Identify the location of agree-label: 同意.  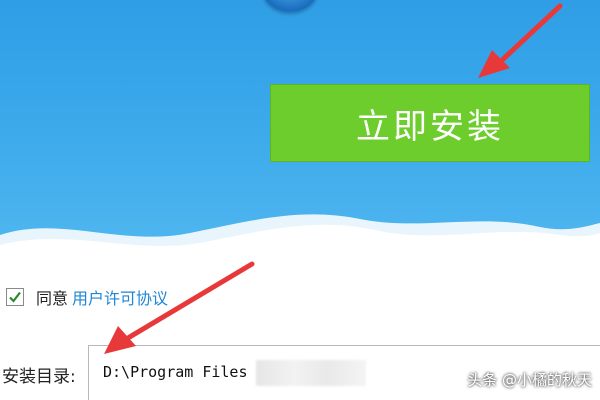
(52, 298).